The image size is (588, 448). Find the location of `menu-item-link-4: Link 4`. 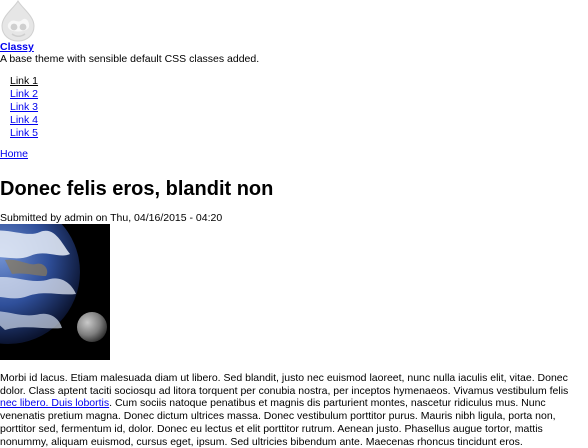

menu-item-link-4: Link 4 is located at coordinates (24, 120).